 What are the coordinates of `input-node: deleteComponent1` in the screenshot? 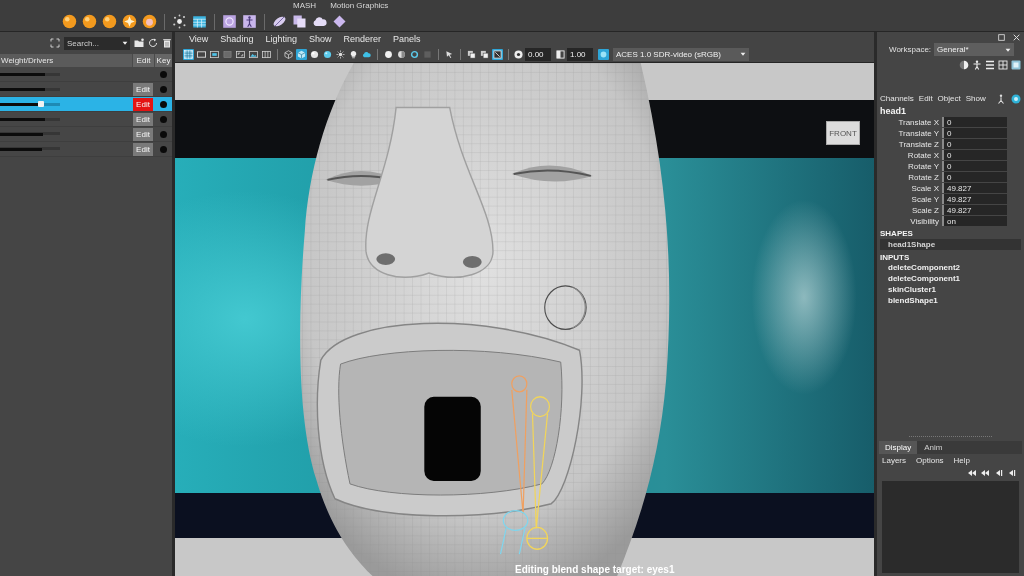 It's located at (950, 279).